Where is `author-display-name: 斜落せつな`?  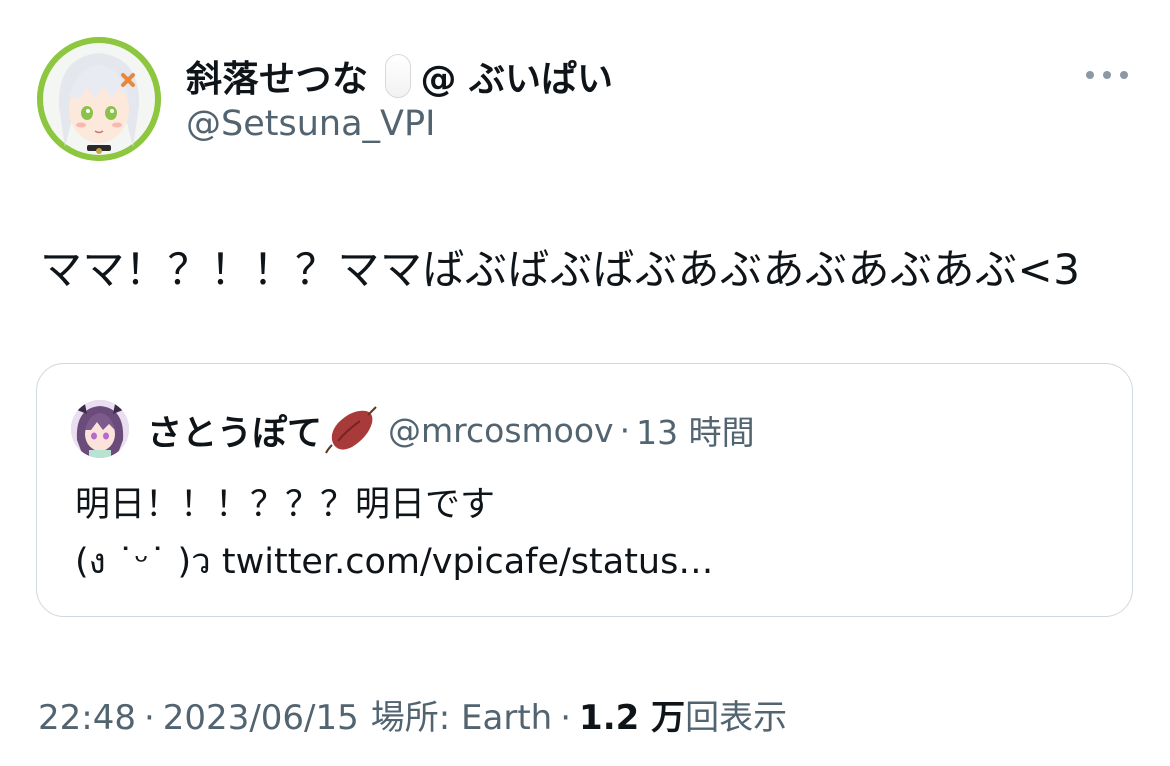 author-display-name: 斜落せつな is located at coordinates (277, 79).